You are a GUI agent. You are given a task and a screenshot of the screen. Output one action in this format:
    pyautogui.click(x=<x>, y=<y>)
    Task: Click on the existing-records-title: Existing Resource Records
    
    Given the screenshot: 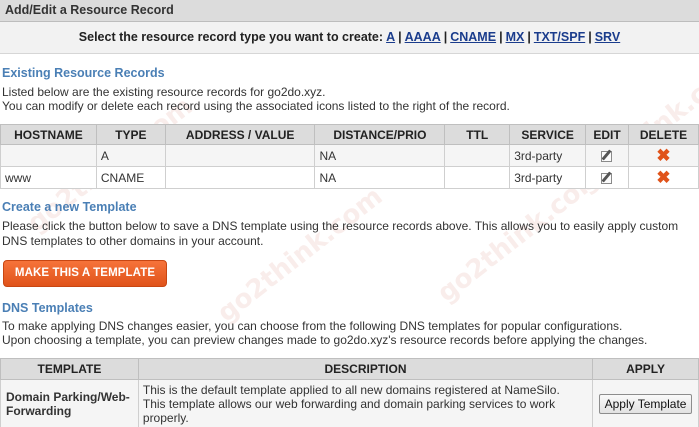 What is the action you would take?
    pyautogui.click(x=83, y=73)
    